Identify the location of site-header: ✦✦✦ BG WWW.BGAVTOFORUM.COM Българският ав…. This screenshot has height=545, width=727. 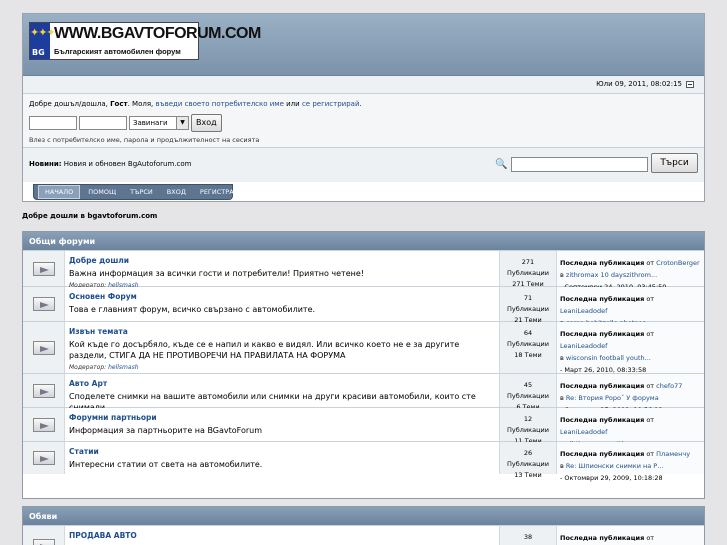
(363, 45).